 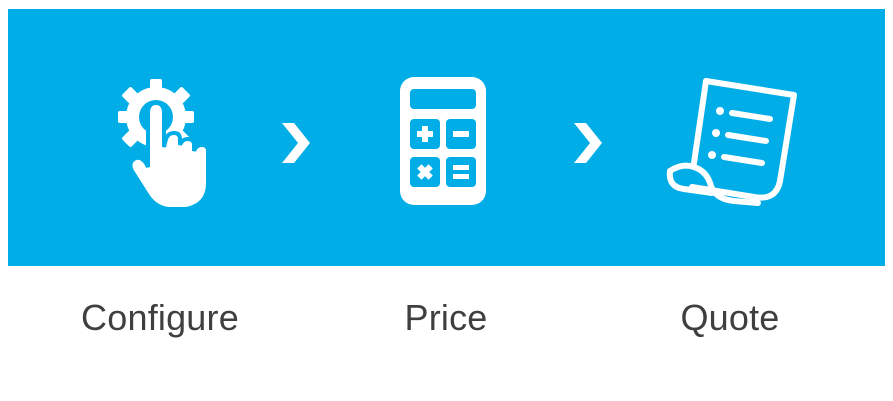 I want to click on step-labels: Configure Price Quote, so click(x=446, y=323).